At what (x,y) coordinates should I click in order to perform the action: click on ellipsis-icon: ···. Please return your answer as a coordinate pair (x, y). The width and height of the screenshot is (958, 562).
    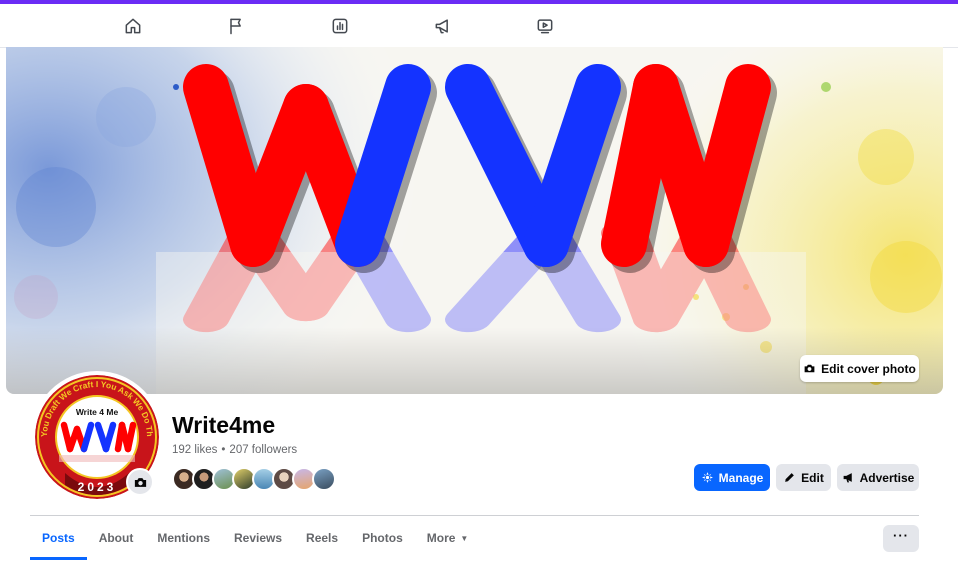
    Looking at the image, I should click on (901, 535).